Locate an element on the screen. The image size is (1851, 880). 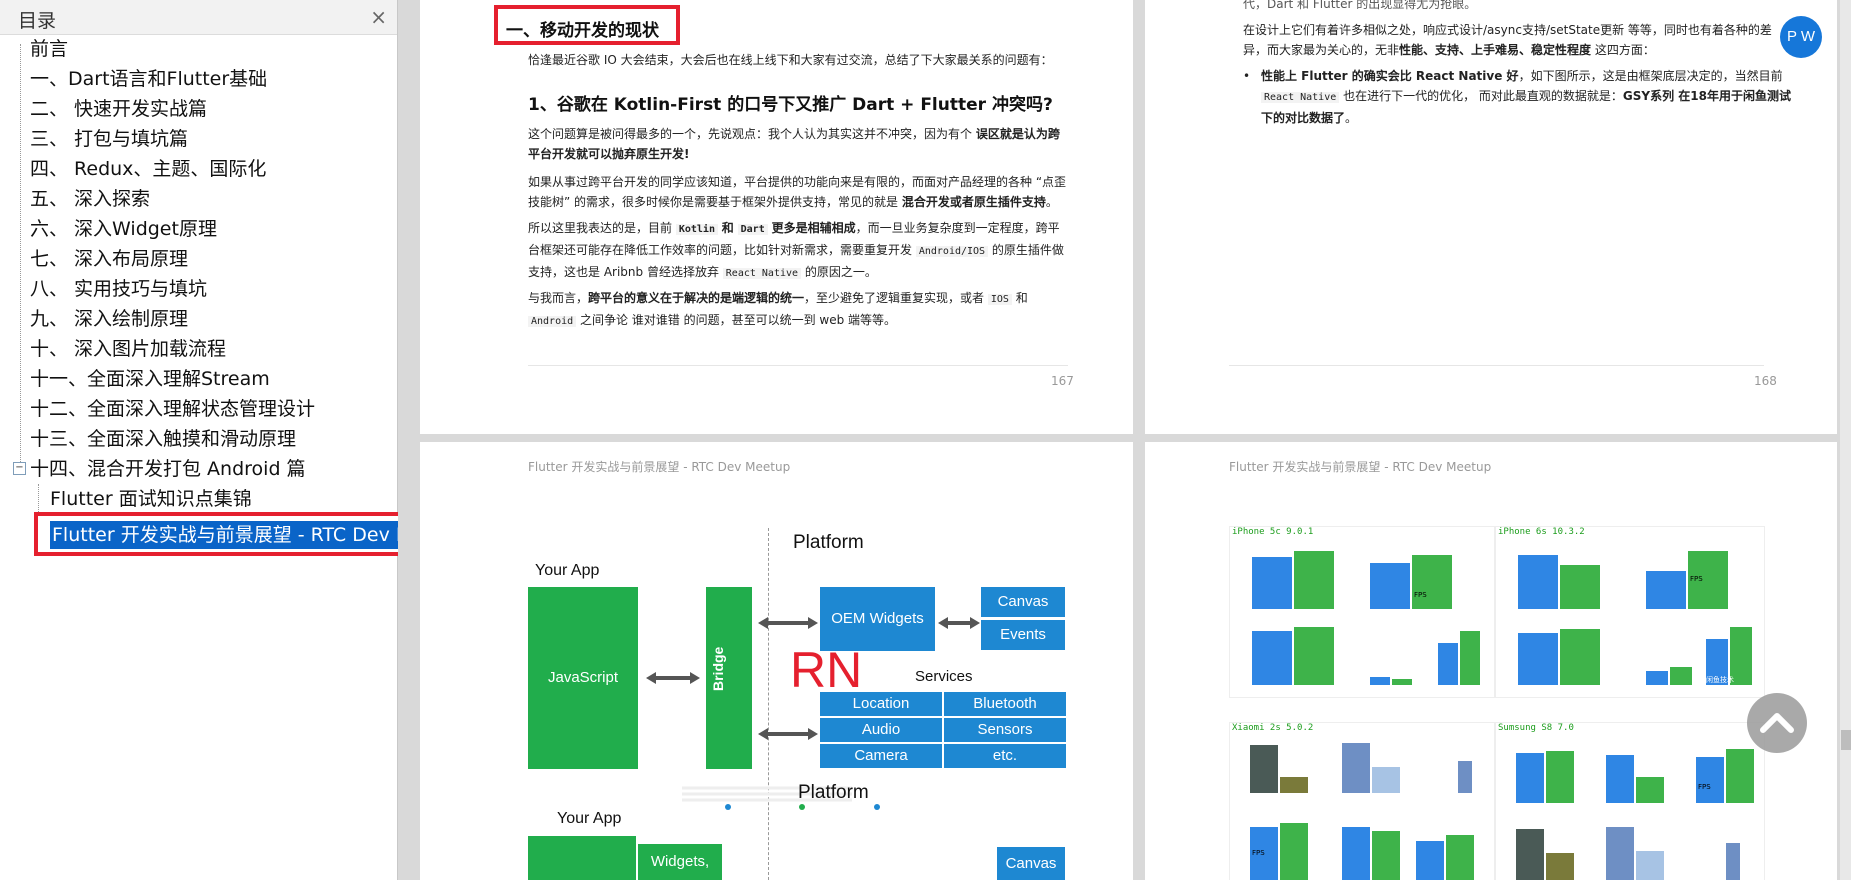
toc-item: 九、 深入绘制原理 is located at coordinates (109, 319).